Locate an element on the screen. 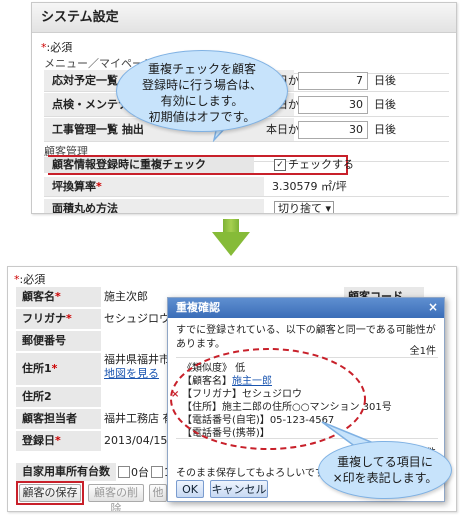 The width and height of the screenshot is (464, 518). dialog-title: 重複確認 is located at coordinates (306, 308).